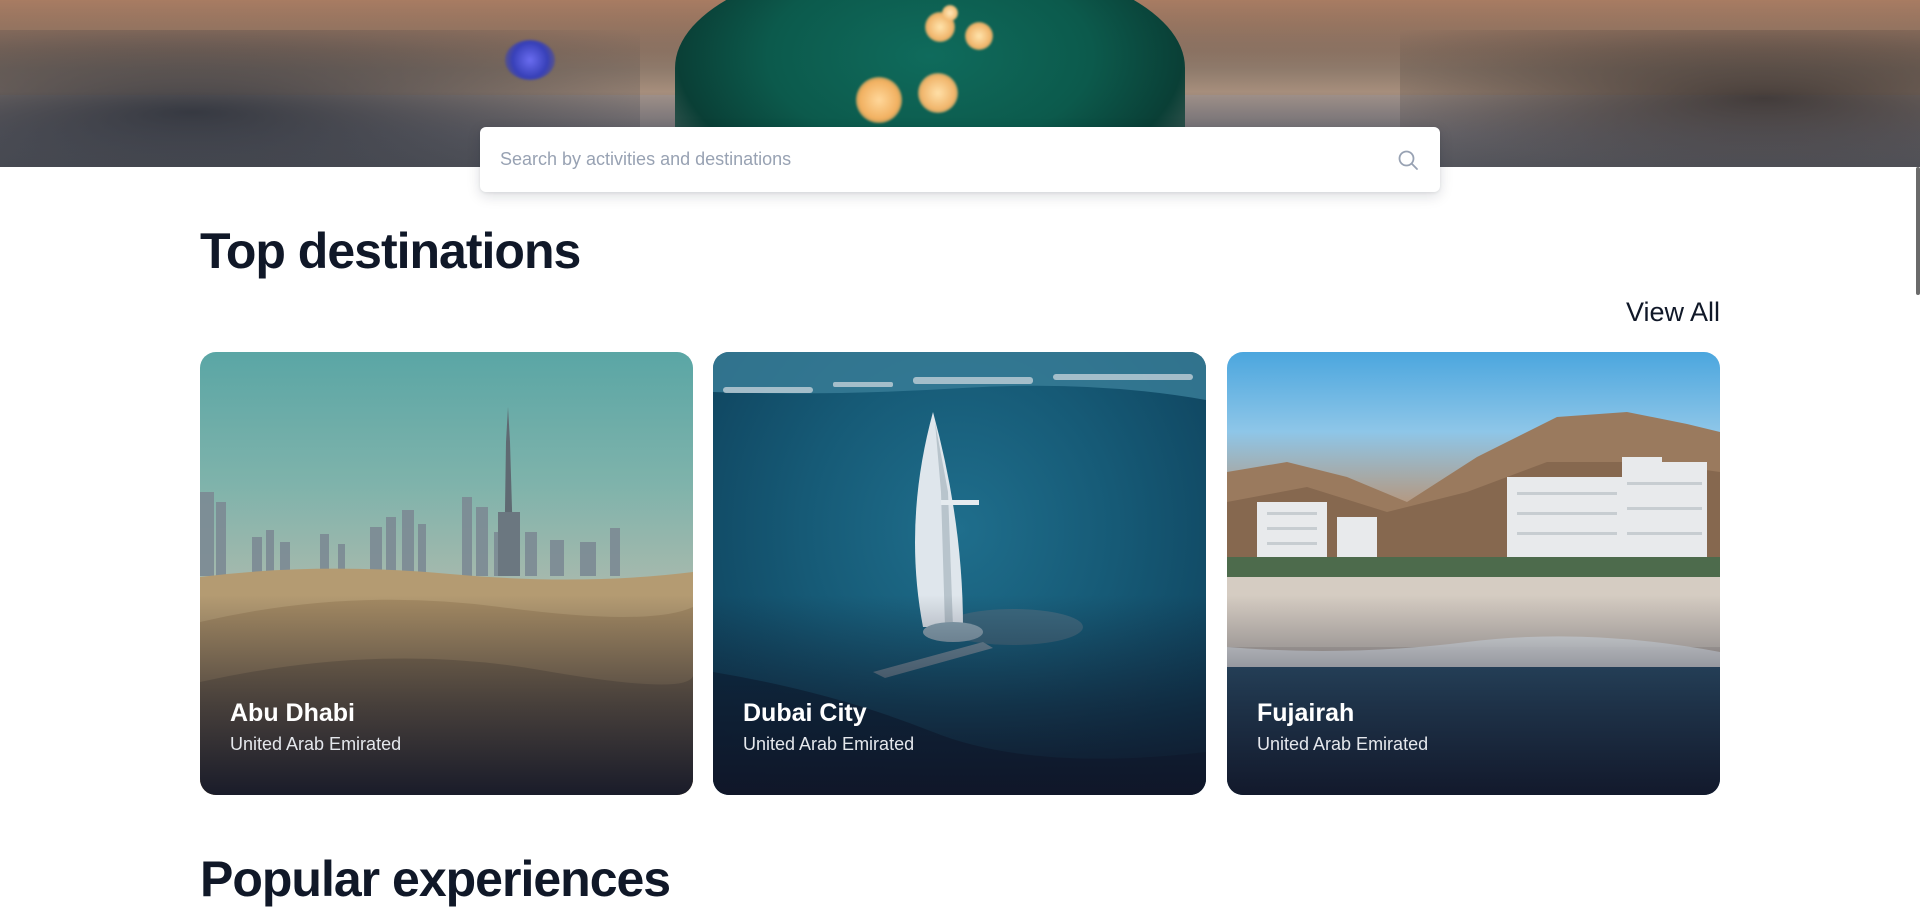  I want to click on hero-right-shade, so click(1660, 98).